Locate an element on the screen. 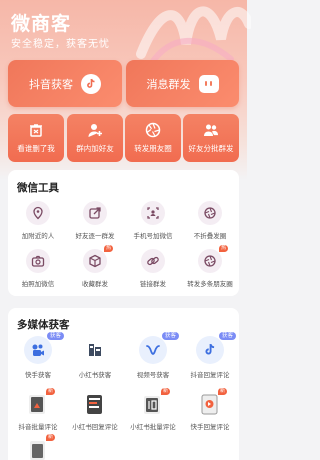  tool-label: 拍照加微信 is located at coordinates (38, 284).